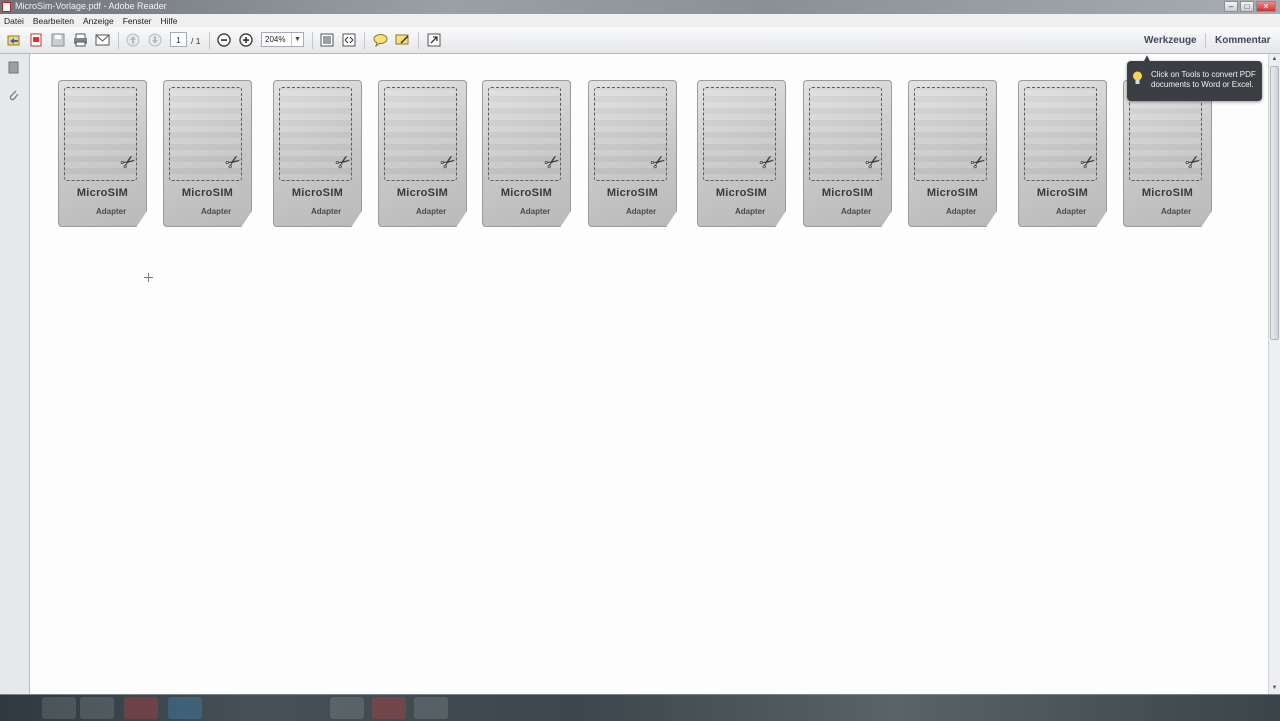 The height and width of the screenshot is (721, 1280). I want to click on window-controls: – □ ✕, so click(1250, 6).